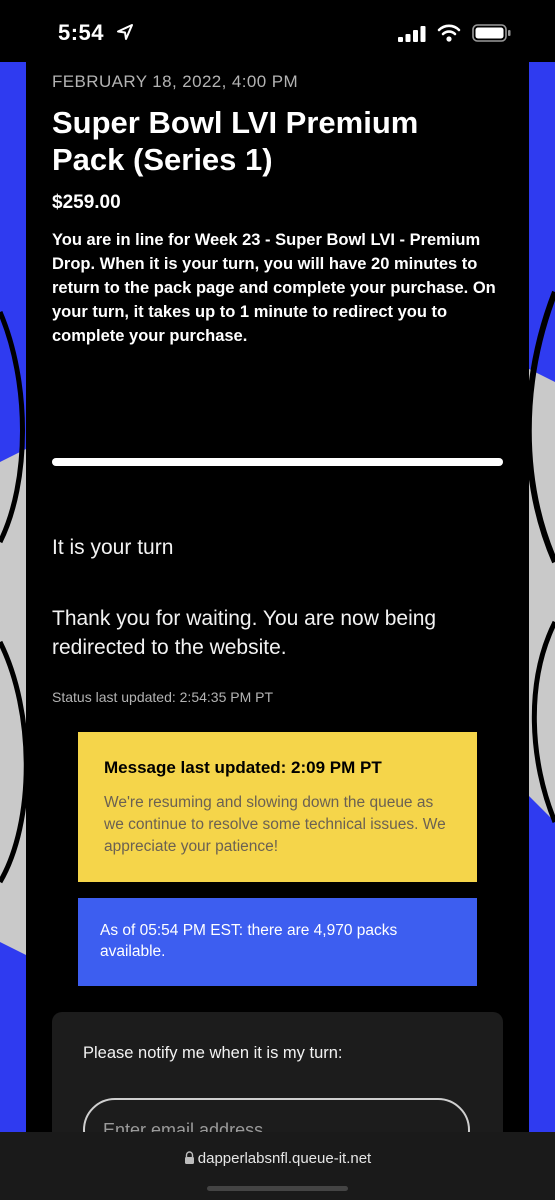 Image resolution: width=555 pixels, height=1200 pixels. What do you see at coordinates (175, 81) in the screenshot?
I see `drop-date: FEBRUARY 18, 2022, 4:00 PM` at bounding box center [175, 81].